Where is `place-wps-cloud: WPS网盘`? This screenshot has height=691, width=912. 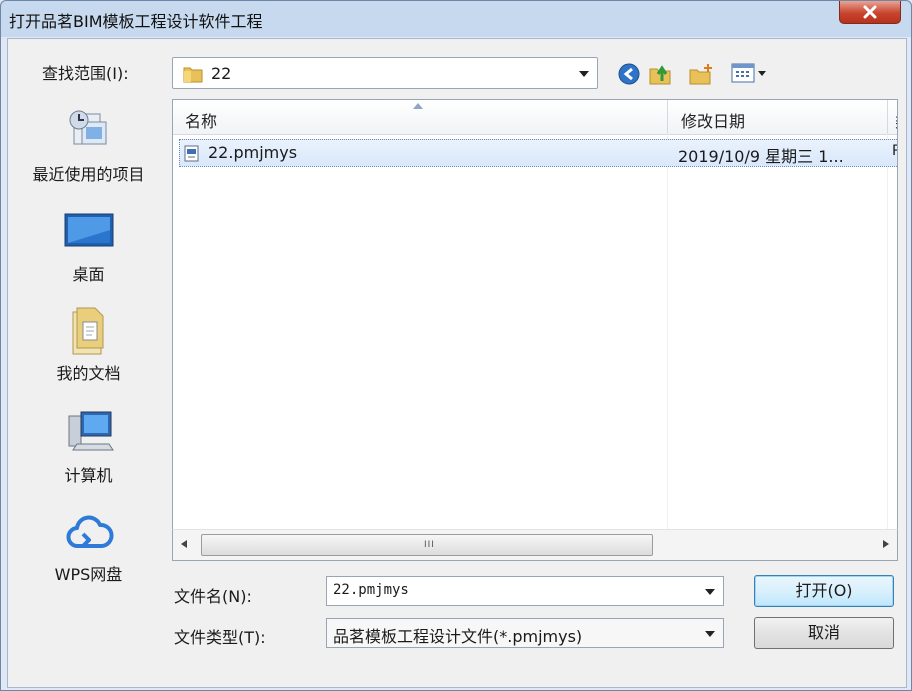
place-wps-cloud: WPS网盘 is located at coordinates (88, 546).